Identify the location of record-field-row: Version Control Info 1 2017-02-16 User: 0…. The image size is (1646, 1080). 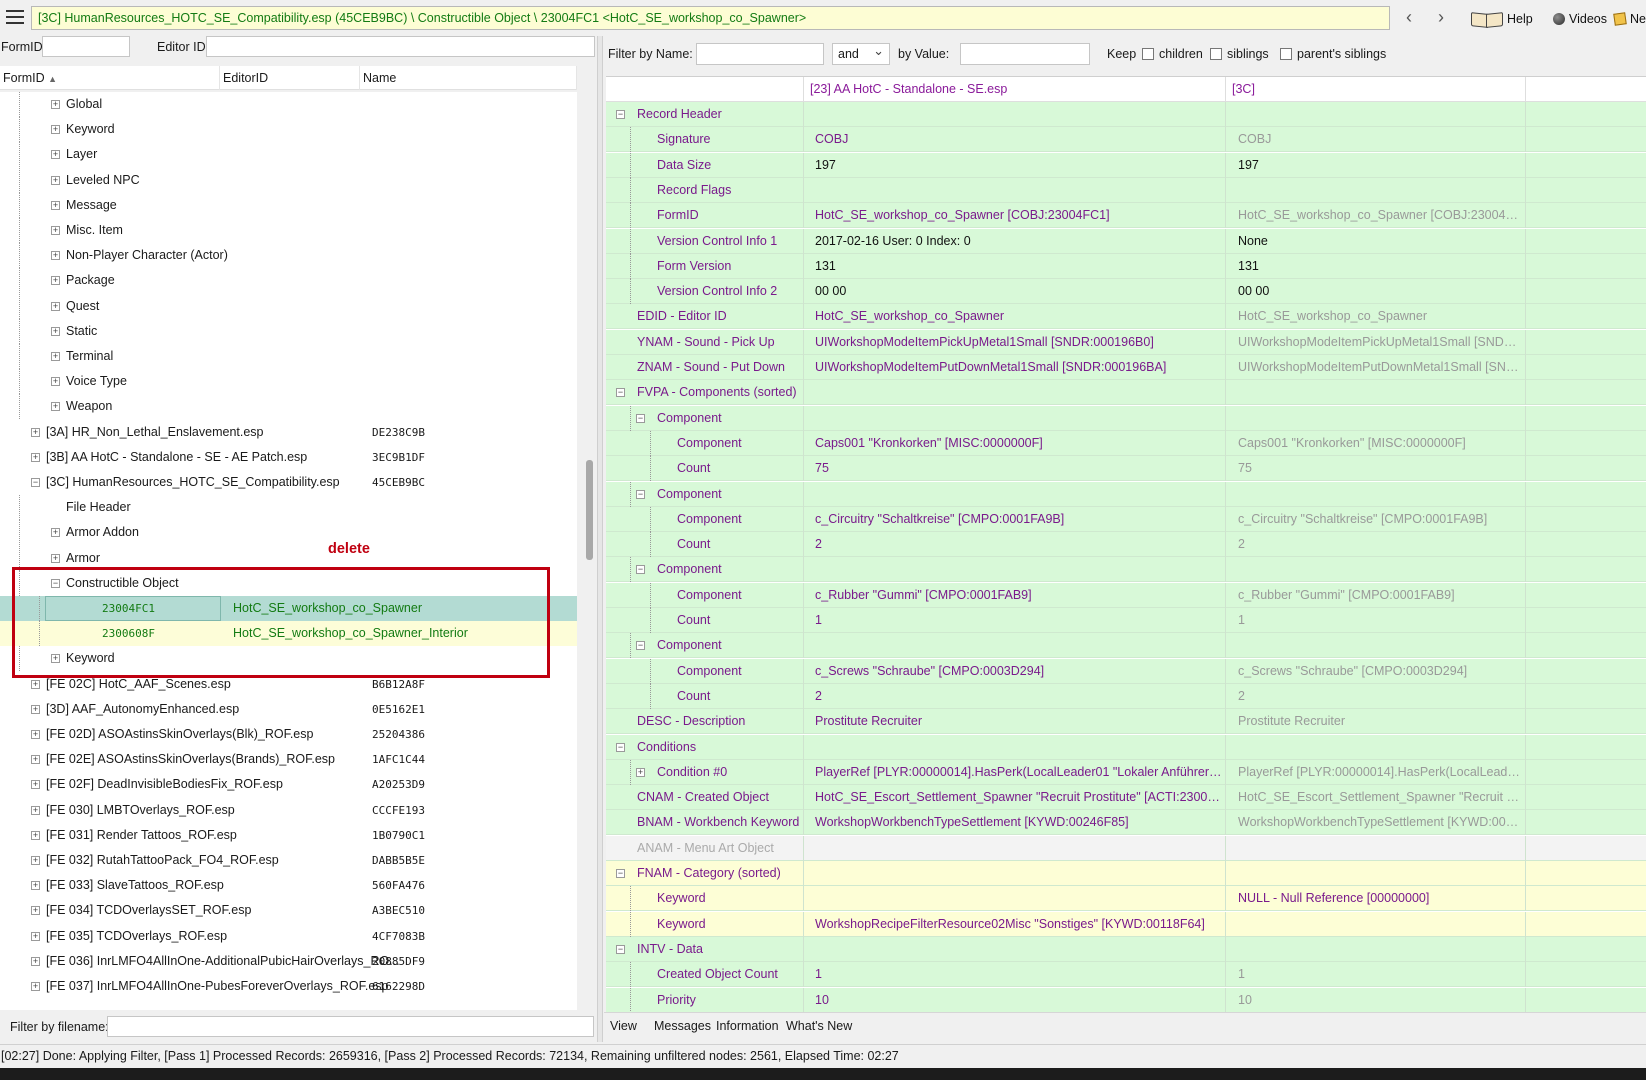
(1126, 241).